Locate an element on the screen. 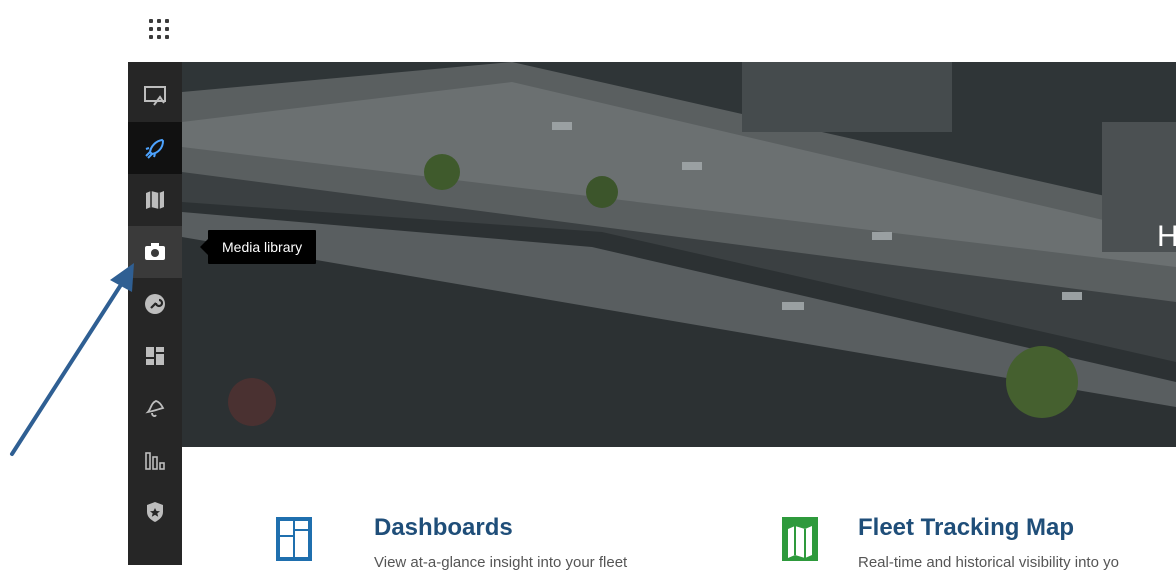  dashboards-card-description: View at-a-glance insight into your fleet is located at coordinates (501, 562).